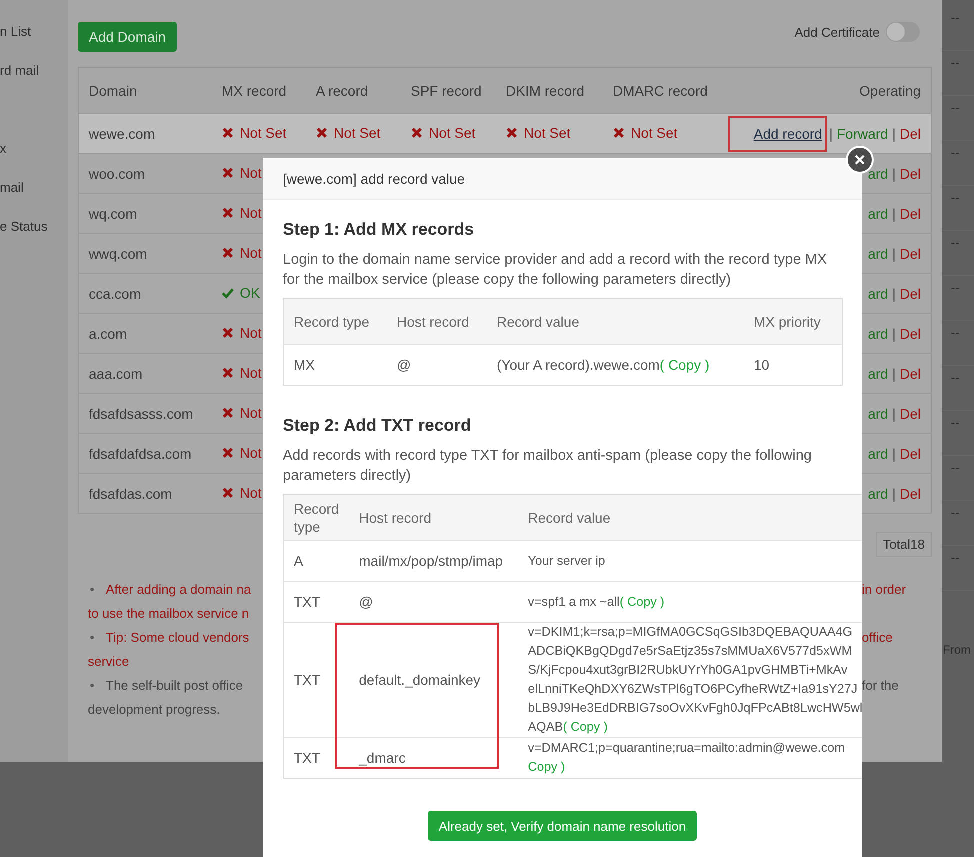  What do you see at coordinates (881, 685) in the screenshot?
I see `note-text: for the` at bounding box center [881, 685].